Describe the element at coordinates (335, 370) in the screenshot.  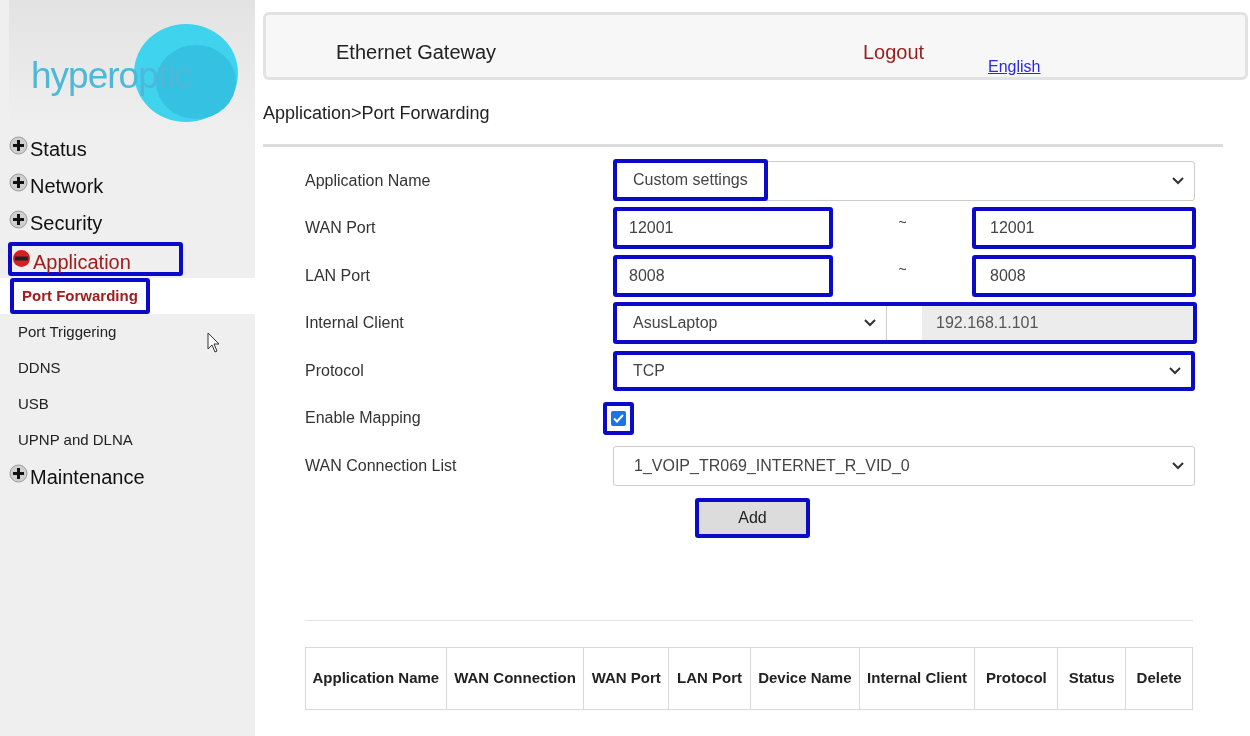
I see `field-label: Protocol` at that location.